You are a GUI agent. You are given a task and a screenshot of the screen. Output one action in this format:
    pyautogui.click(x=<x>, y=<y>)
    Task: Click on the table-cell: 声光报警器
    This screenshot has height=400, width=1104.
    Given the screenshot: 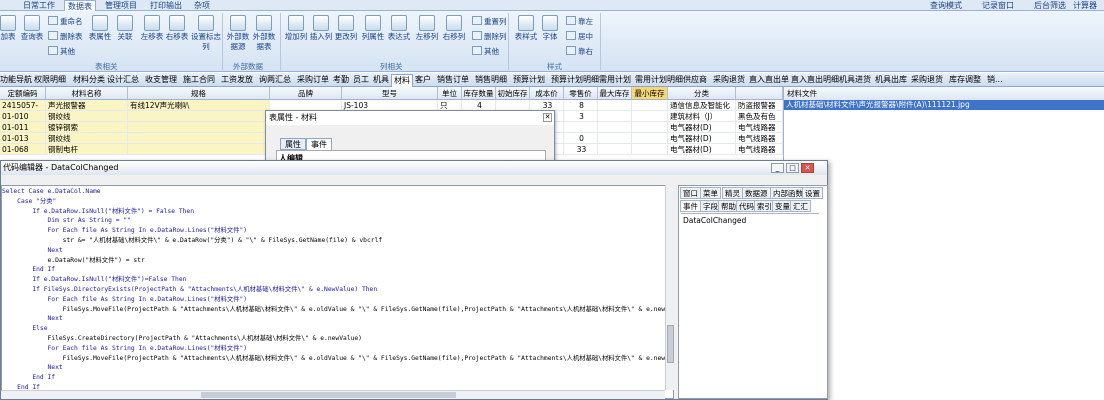 What is the action you would take?
    pyautogui.click(x=87, y=105)
    